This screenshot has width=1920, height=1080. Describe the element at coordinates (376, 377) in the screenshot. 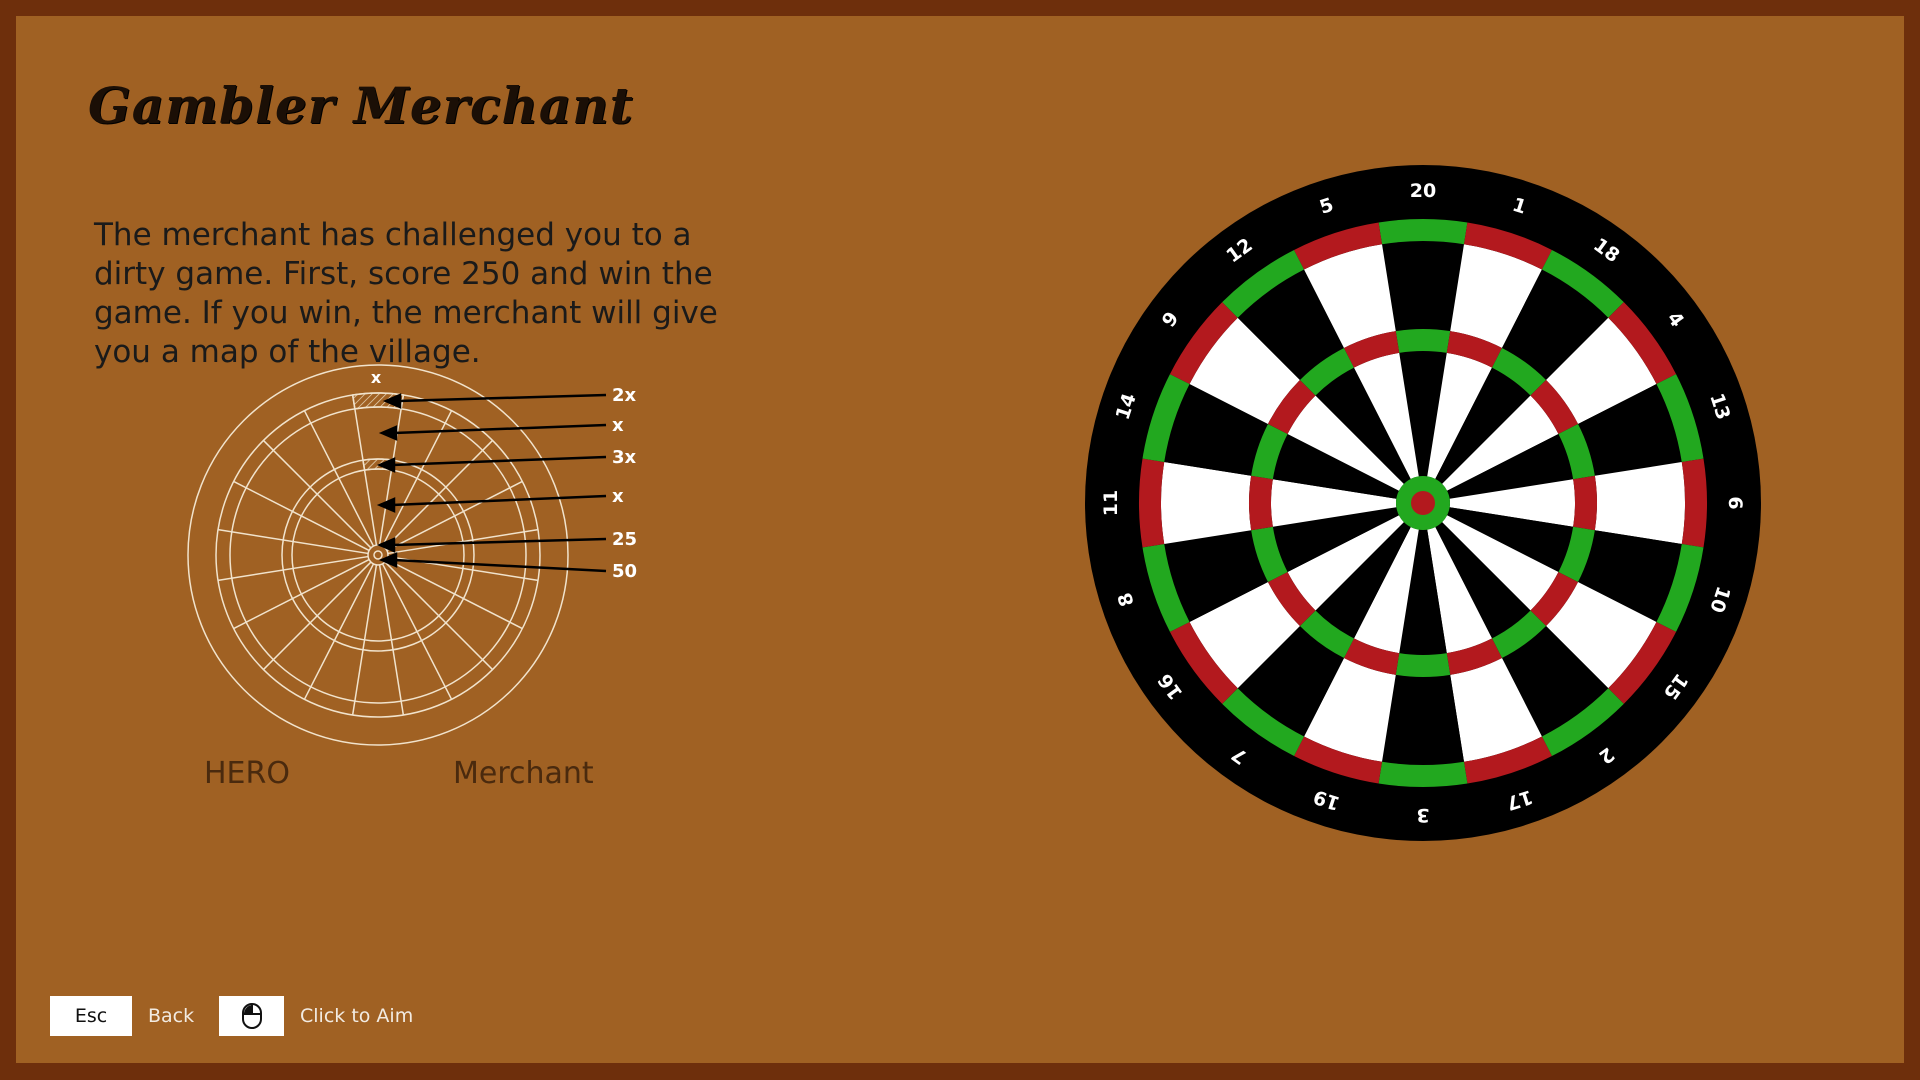

I see `guide-top-marker: x` at that location.